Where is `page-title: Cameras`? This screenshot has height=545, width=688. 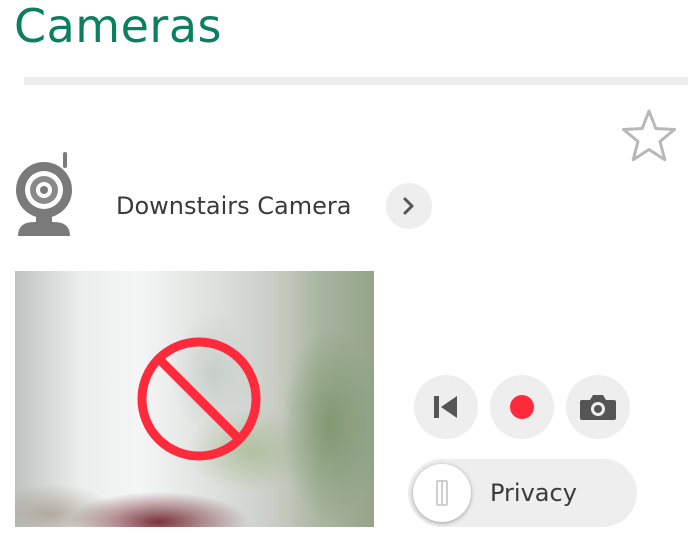 page-title: Cameras is located at coordinates (118, 26).